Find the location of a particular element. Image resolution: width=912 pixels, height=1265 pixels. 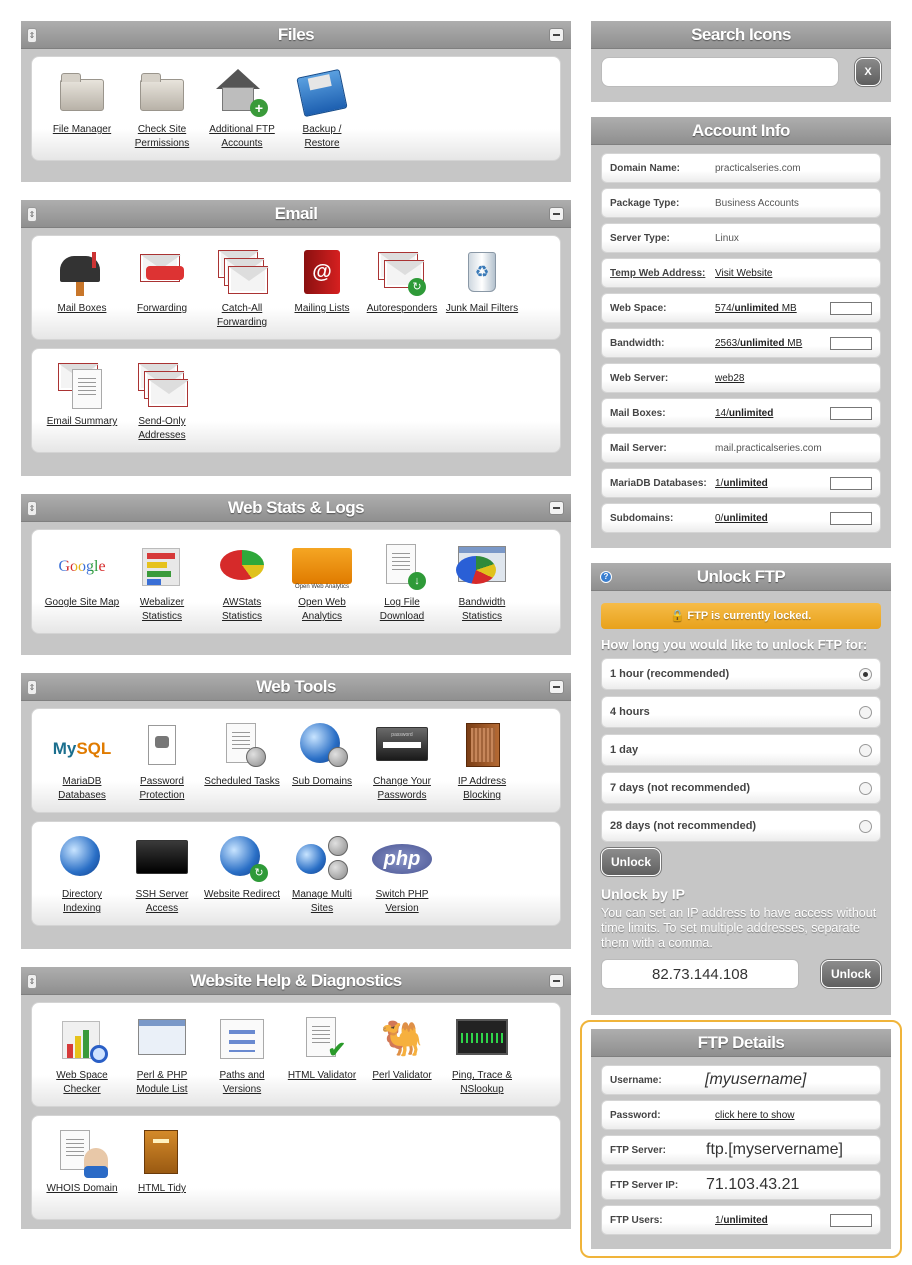

icon-label: Change Your Passwords is located at coordinates (402, 789).